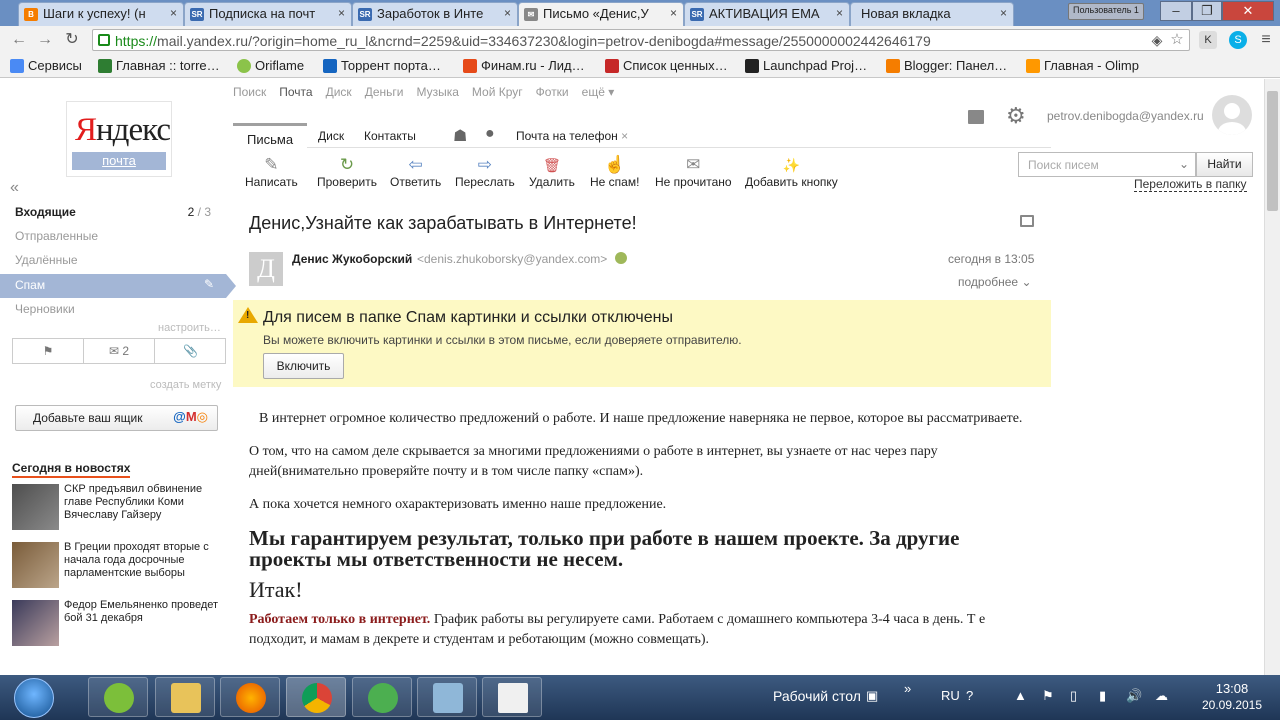 The width and height of the screenshot is (1280, 720). What do you see at coordinates (14, 188) in the screenshot?
I see `collapse-sidebar-icon: «` at bounding box center [14, 188].